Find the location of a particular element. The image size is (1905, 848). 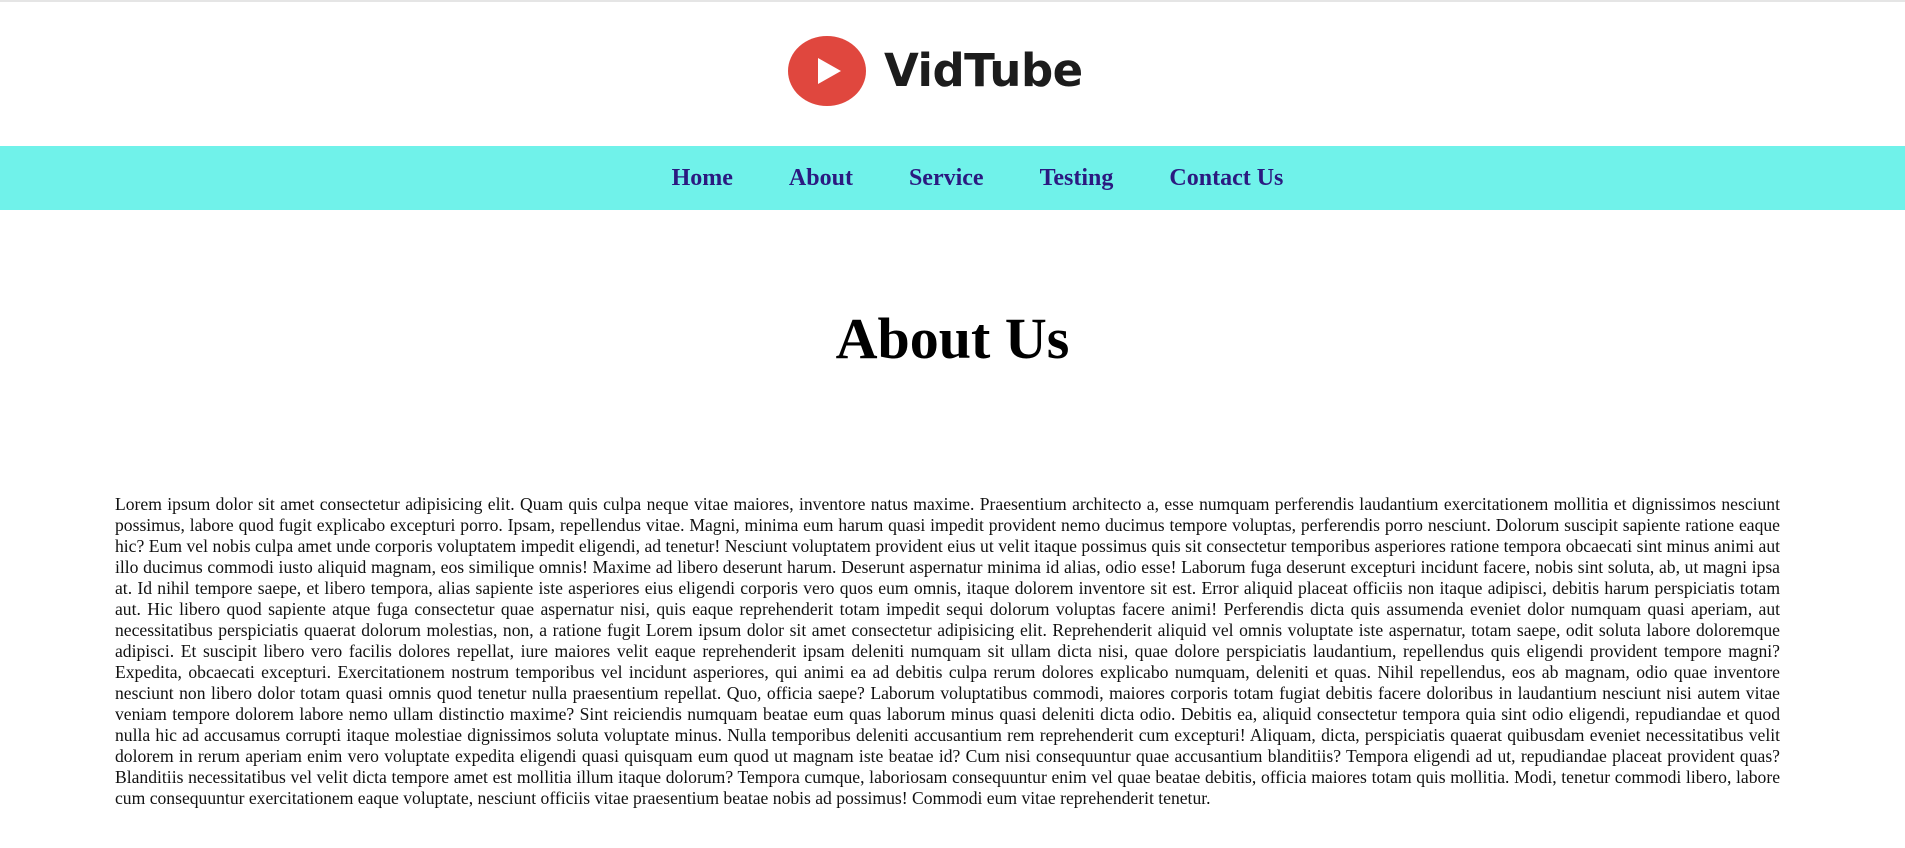

nav-link-home: Home is located at coordinates (702, 178).